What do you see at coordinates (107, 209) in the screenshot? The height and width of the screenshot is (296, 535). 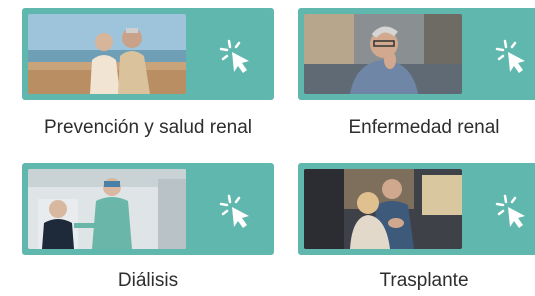 I see `dialysis-nurse-patient-photo` at bounding box center [107, 209].